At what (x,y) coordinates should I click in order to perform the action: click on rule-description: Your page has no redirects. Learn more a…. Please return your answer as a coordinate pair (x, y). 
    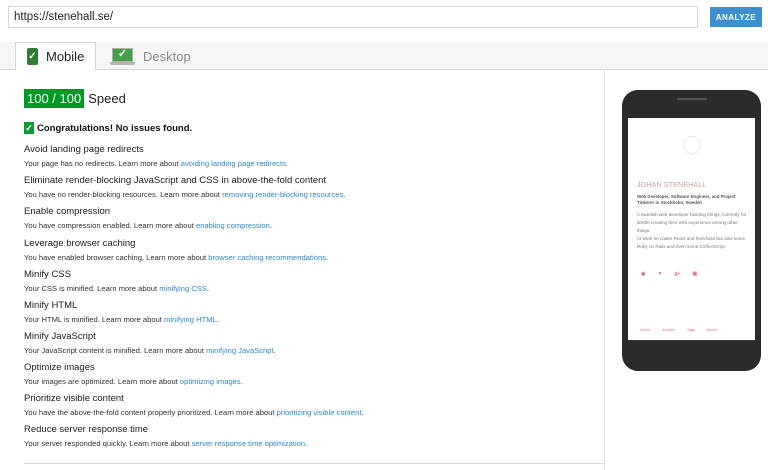
    Looking at the image, I should click on (156, 163).